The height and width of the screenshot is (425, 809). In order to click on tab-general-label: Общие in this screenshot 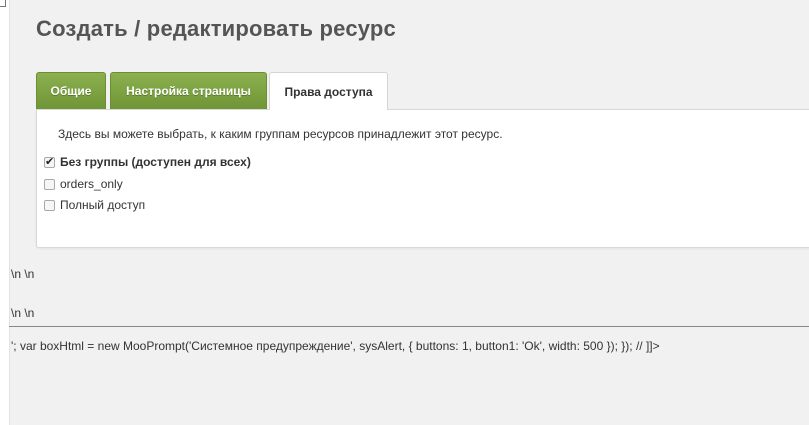, I will do `click(71, 91)`.